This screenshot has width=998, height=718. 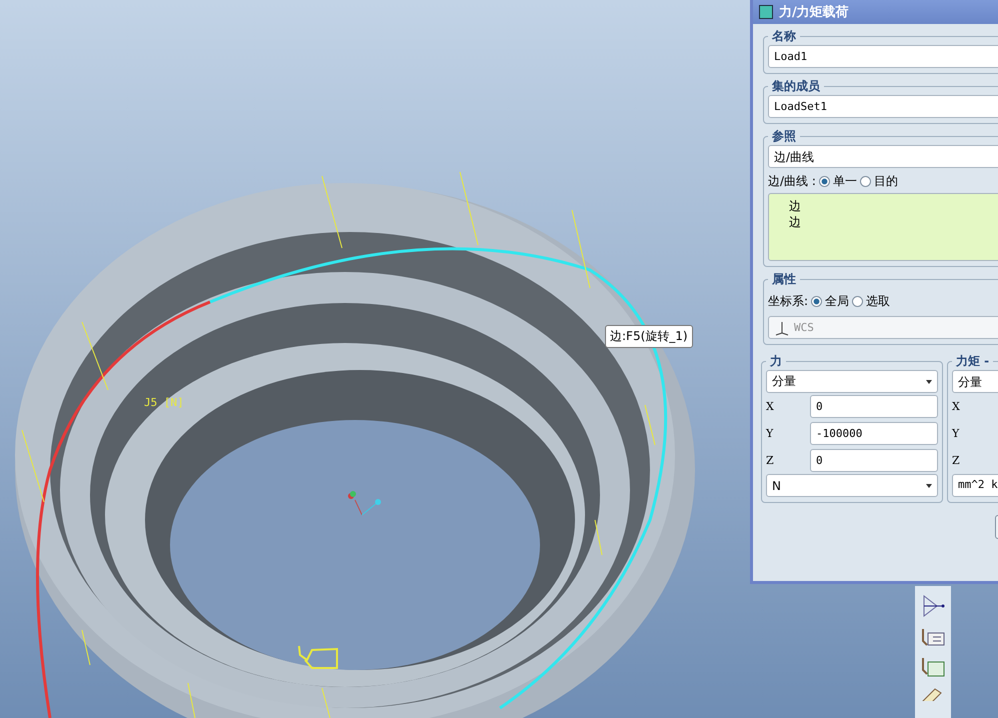 I want to click on group-label: 集的成员, so click(x=796, y=86).